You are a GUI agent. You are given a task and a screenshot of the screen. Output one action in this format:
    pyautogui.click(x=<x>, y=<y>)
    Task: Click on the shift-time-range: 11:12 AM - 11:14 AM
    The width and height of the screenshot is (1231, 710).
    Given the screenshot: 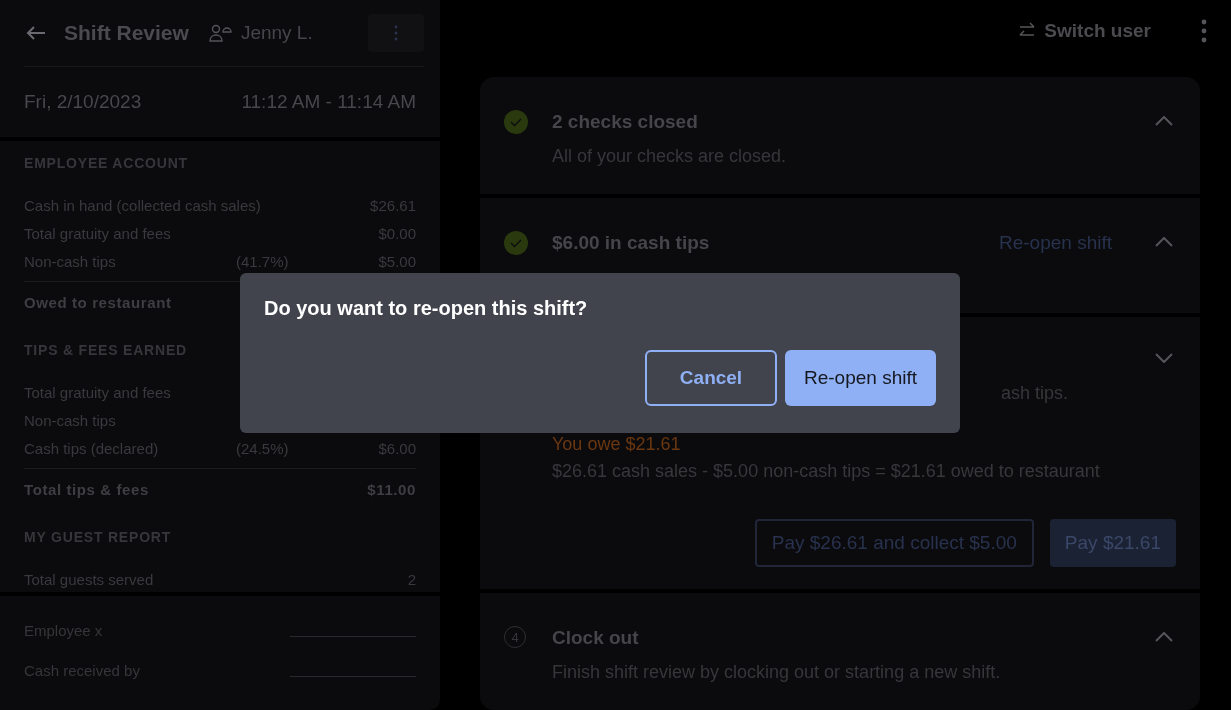 What is the action you would take?
    pyautogui.click(x=328, y=102)
    